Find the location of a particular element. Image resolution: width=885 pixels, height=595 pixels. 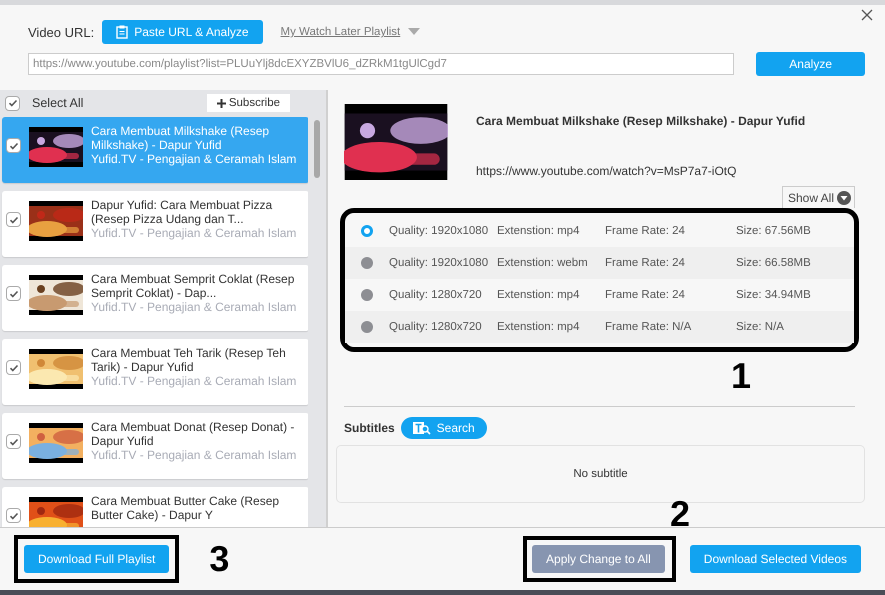

annotation-number: 2 is located at coordinates (680, 514).